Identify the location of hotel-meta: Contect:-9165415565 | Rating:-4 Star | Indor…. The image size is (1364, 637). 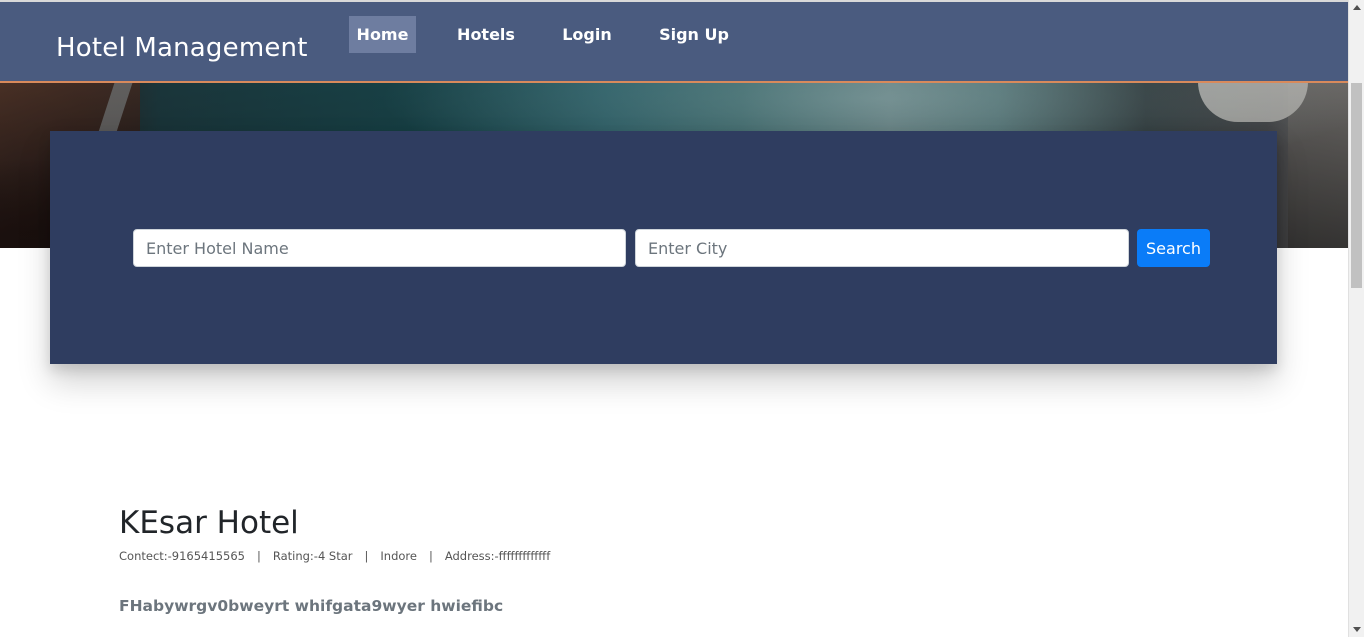
(669, 556).